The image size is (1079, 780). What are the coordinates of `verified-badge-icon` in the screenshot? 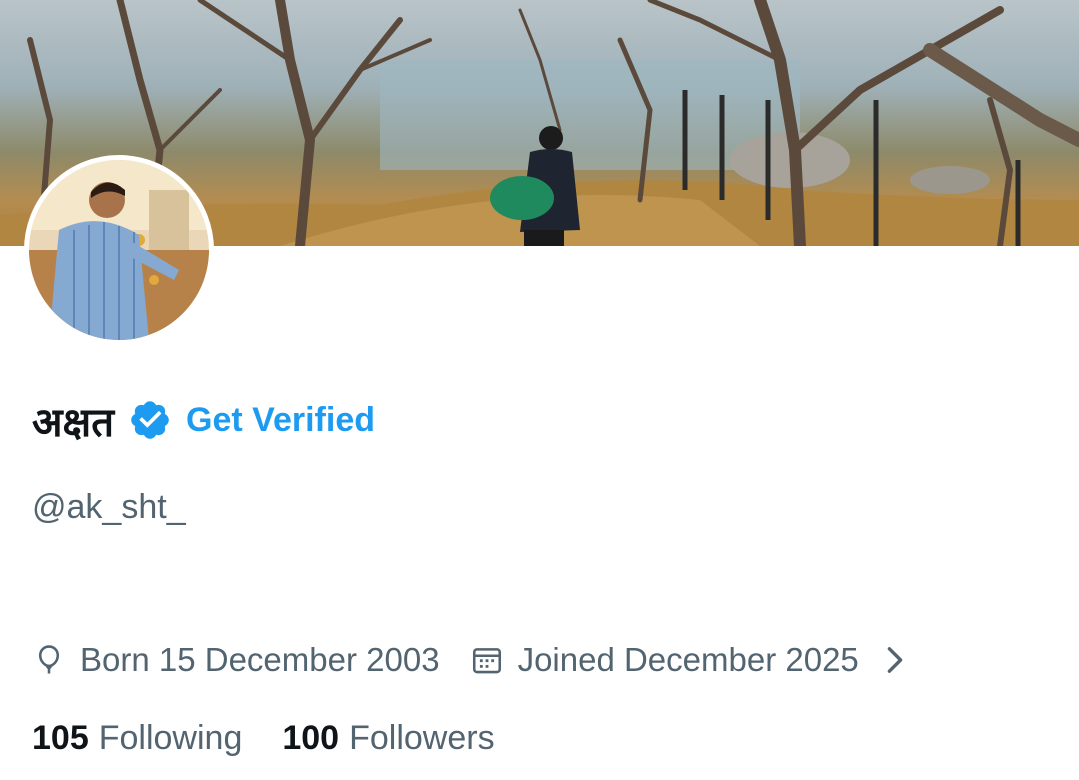 It's located at (150, 420).